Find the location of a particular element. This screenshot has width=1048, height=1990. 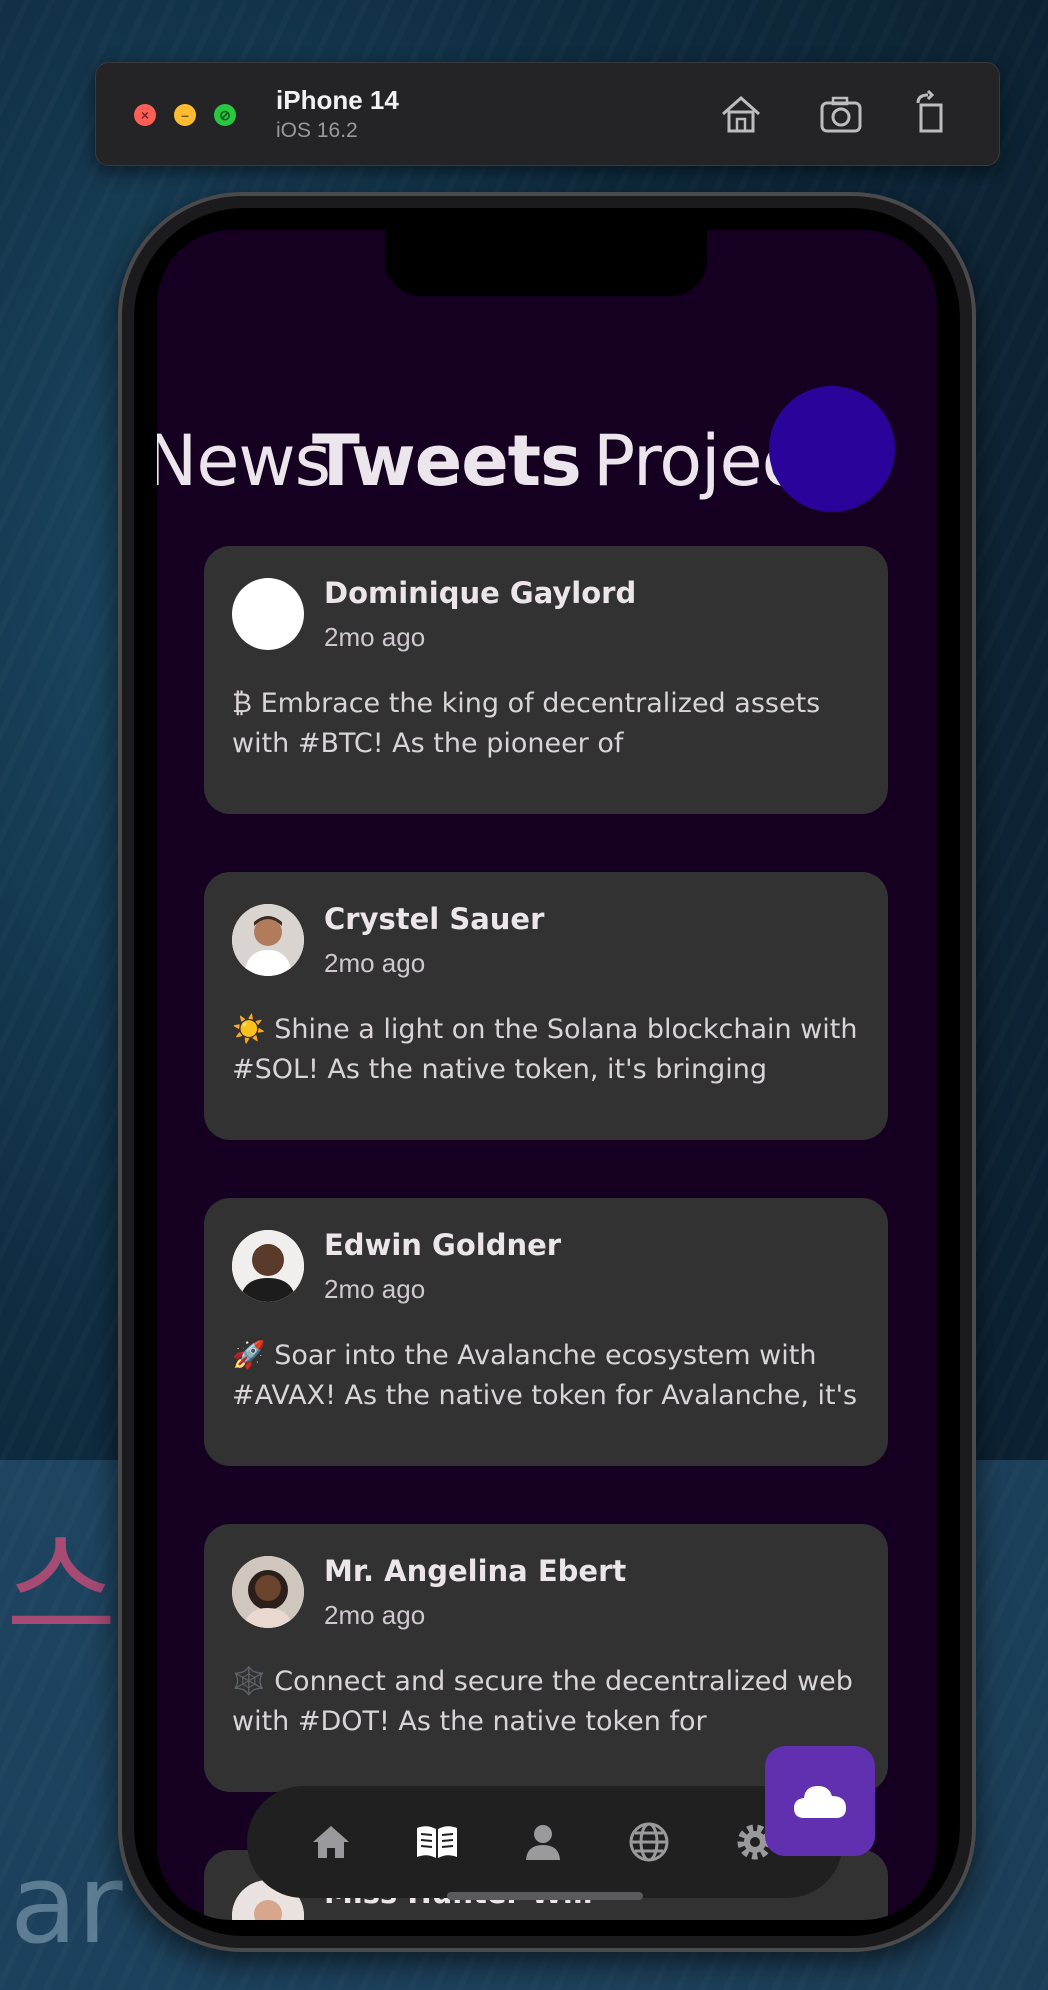

profile-icon is located at coordinates (543, 1842).